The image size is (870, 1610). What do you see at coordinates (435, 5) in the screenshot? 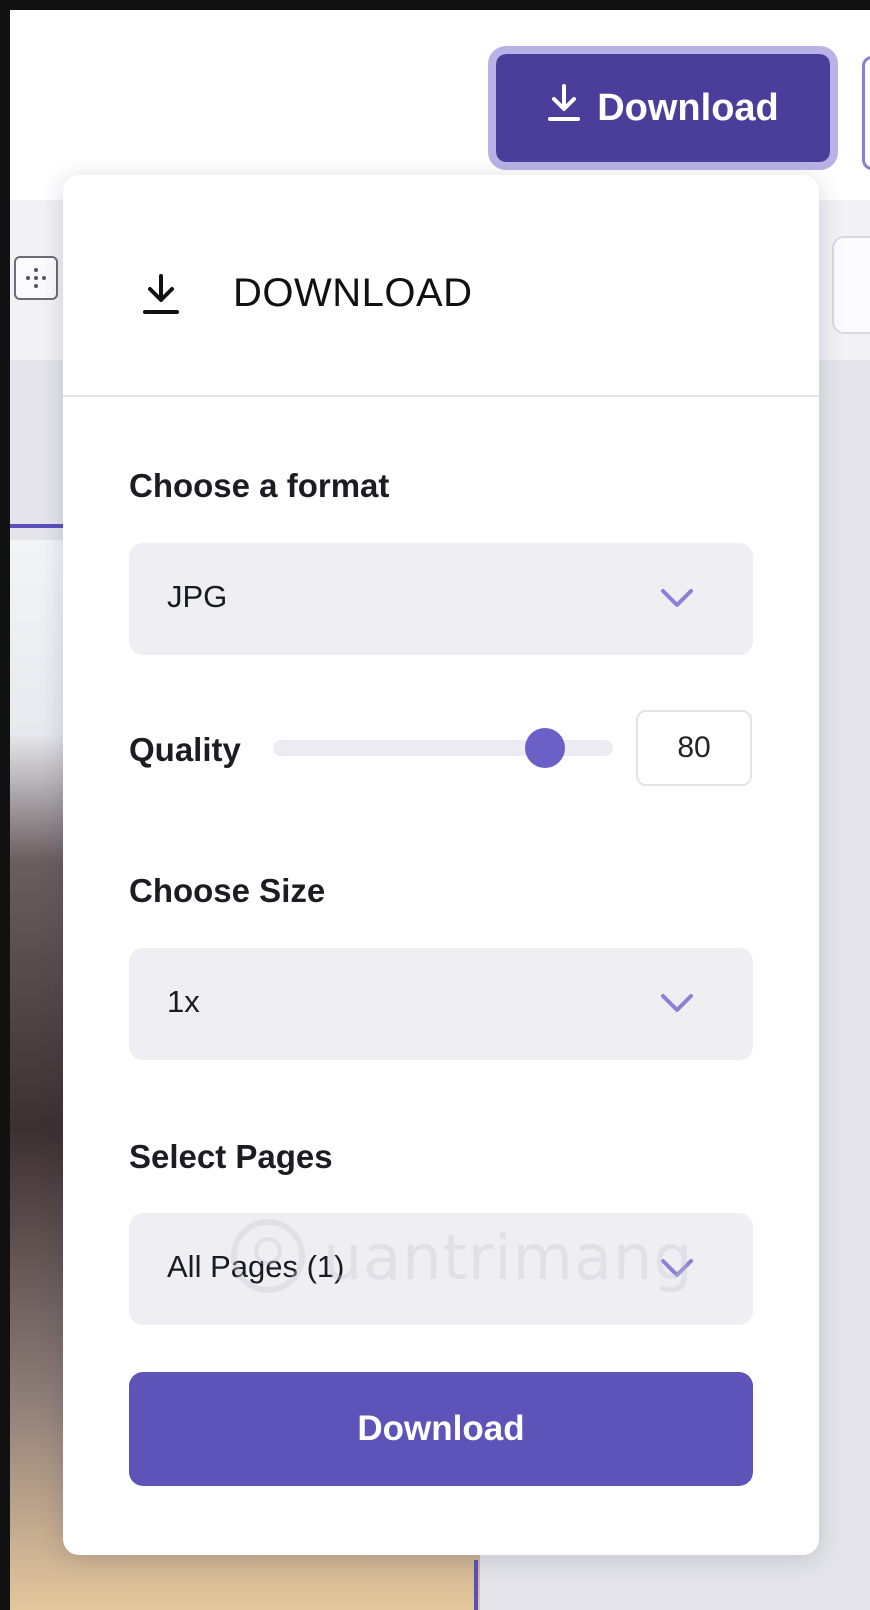
I see `window-frame-top` at bounding box center [435, 5].